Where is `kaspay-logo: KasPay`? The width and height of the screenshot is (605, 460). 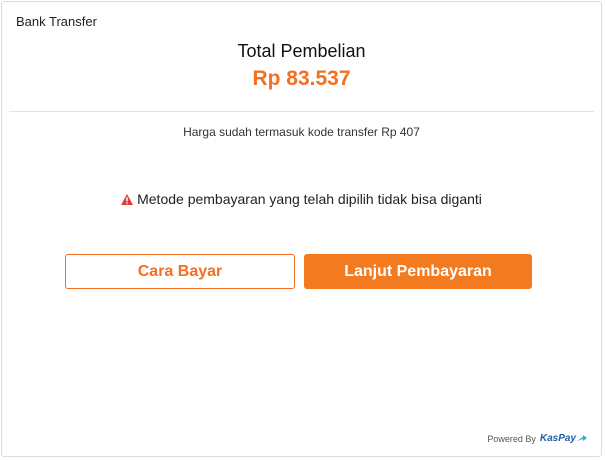 kaspay-logo: KasPay is located at coordinates (563, 438).